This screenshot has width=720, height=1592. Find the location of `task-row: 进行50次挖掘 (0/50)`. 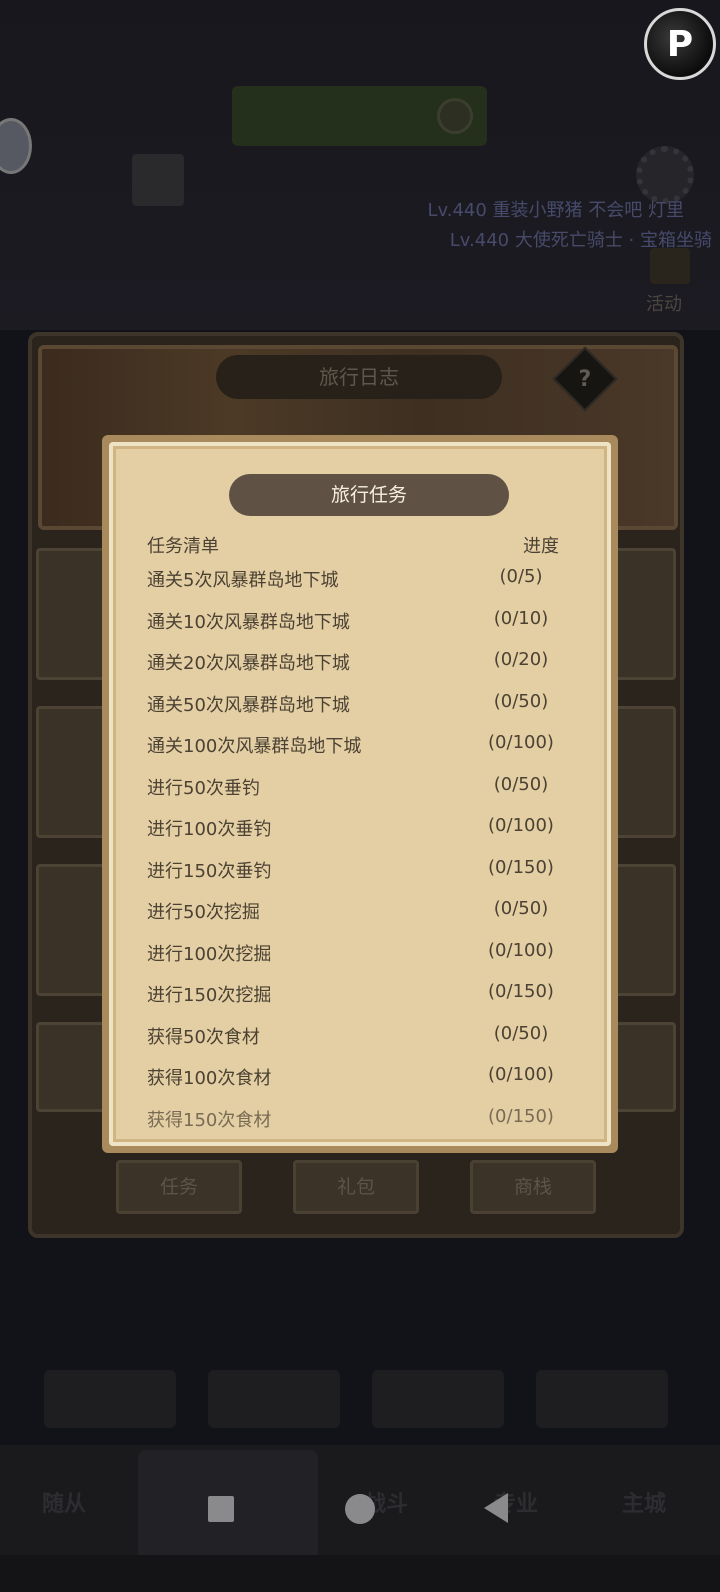

task-row: 进行50次挖掘 (0/50) is located at coordinates (360, 911).